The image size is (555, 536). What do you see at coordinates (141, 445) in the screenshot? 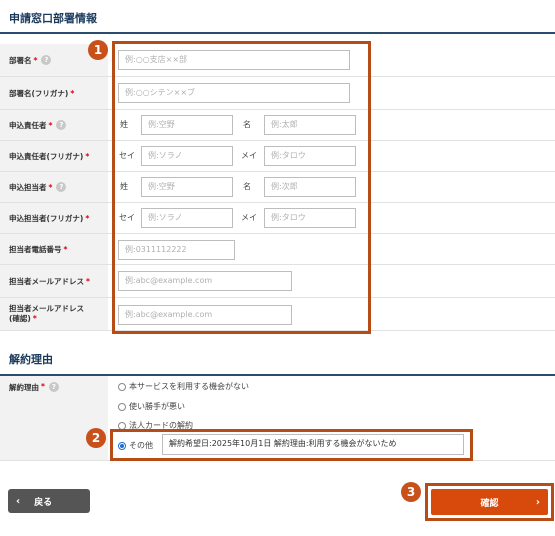
I see `radio-label: その他` at bounding box center [141, 445].